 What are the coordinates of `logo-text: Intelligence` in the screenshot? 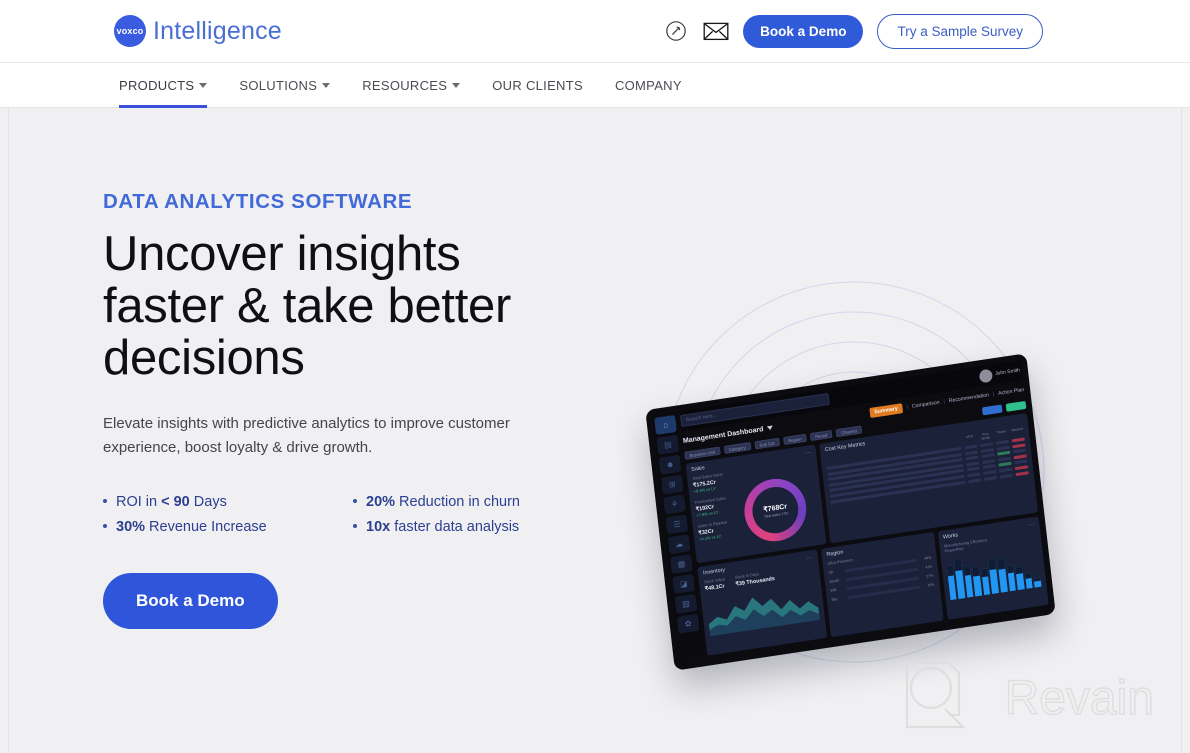 It's located at (217, 30).